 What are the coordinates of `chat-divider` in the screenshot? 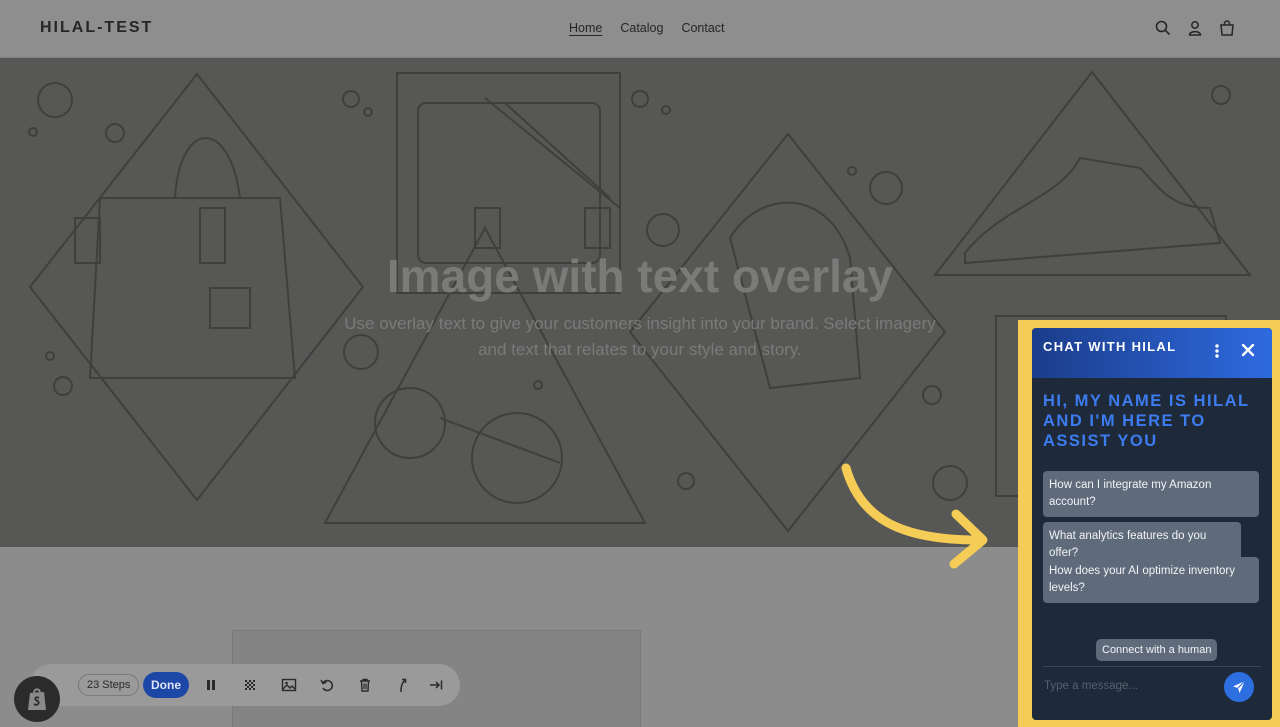 It's located at (1152, 666).